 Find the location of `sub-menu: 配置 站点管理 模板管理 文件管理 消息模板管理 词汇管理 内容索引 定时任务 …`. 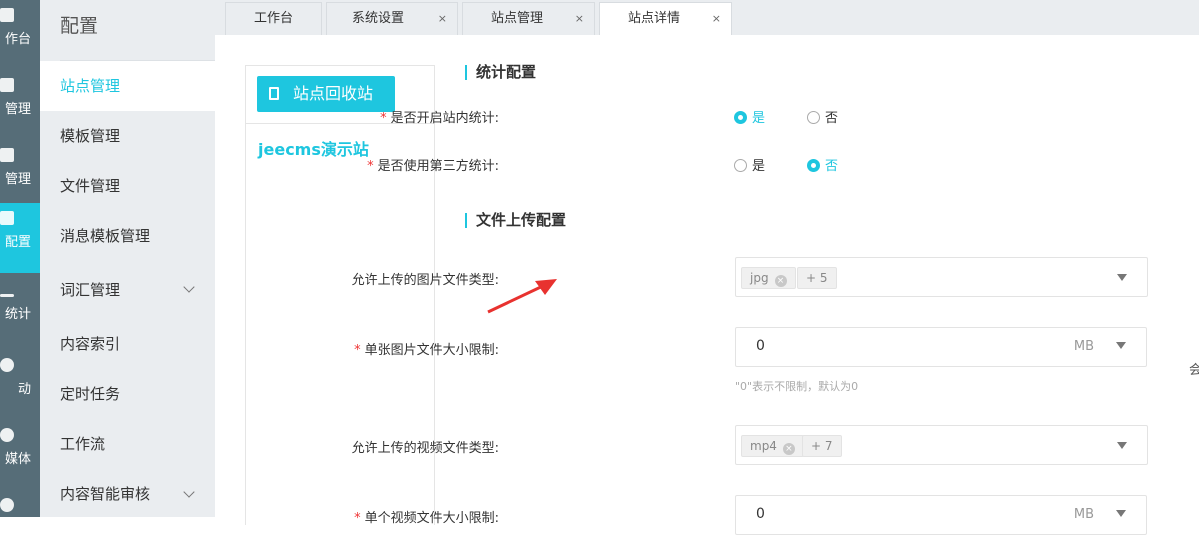

sub-menu: 配置 站点管理 模板管理 文件管理 消息模板管理 词汇管理 内容索引 定时任务 … is located at coordinates (127, 258).